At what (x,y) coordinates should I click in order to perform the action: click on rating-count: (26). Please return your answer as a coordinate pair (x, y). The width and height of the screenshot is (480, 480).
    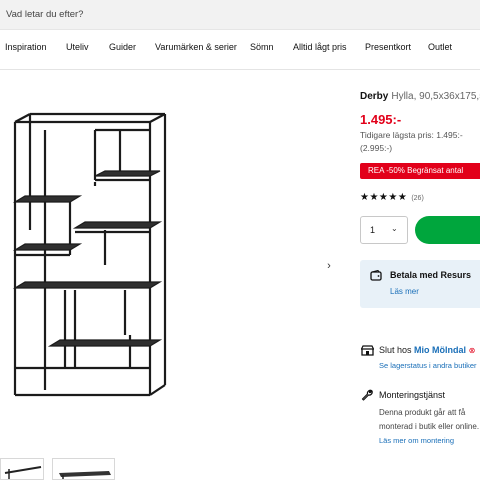
    Looking at the image, I should click on (417, 198).